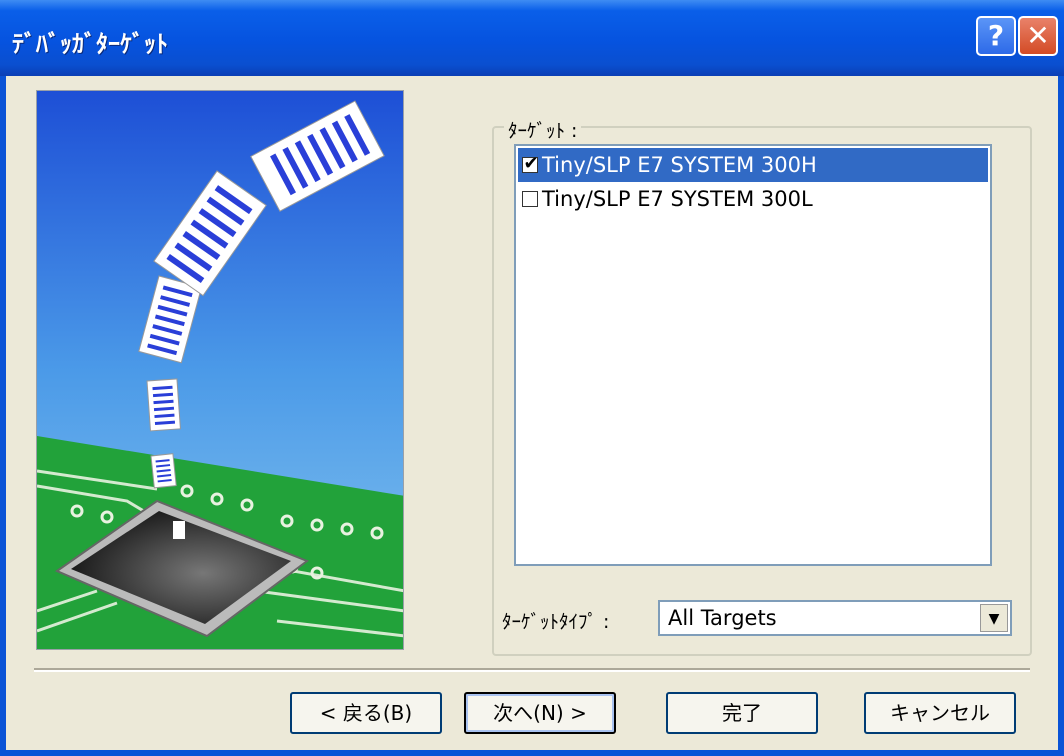  I want to click on target-group-label: ﾀｰｹﾞｯﾄ :, so click(543, 129).